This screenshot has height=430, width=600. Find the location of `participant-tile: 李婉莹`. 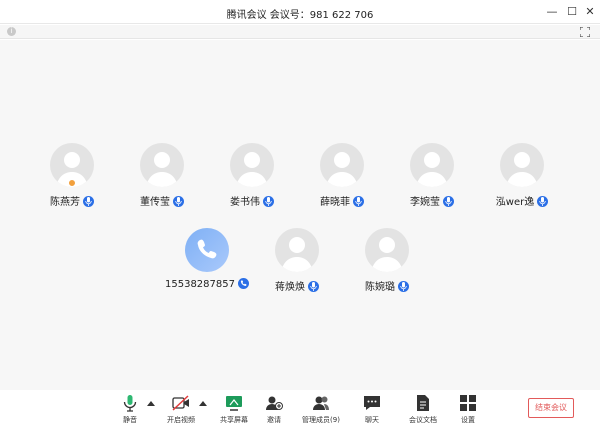

participant-tile: 李婉莹 is located at coordinates (432, 178).